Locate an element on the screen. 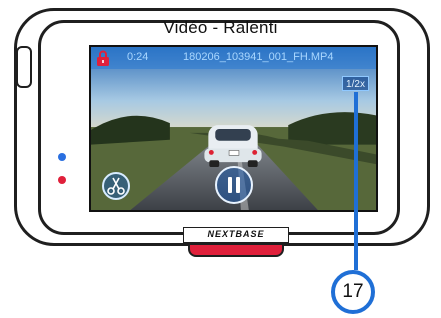 The image size is (441, 318). cut-button is located at coordinates (116, 186).